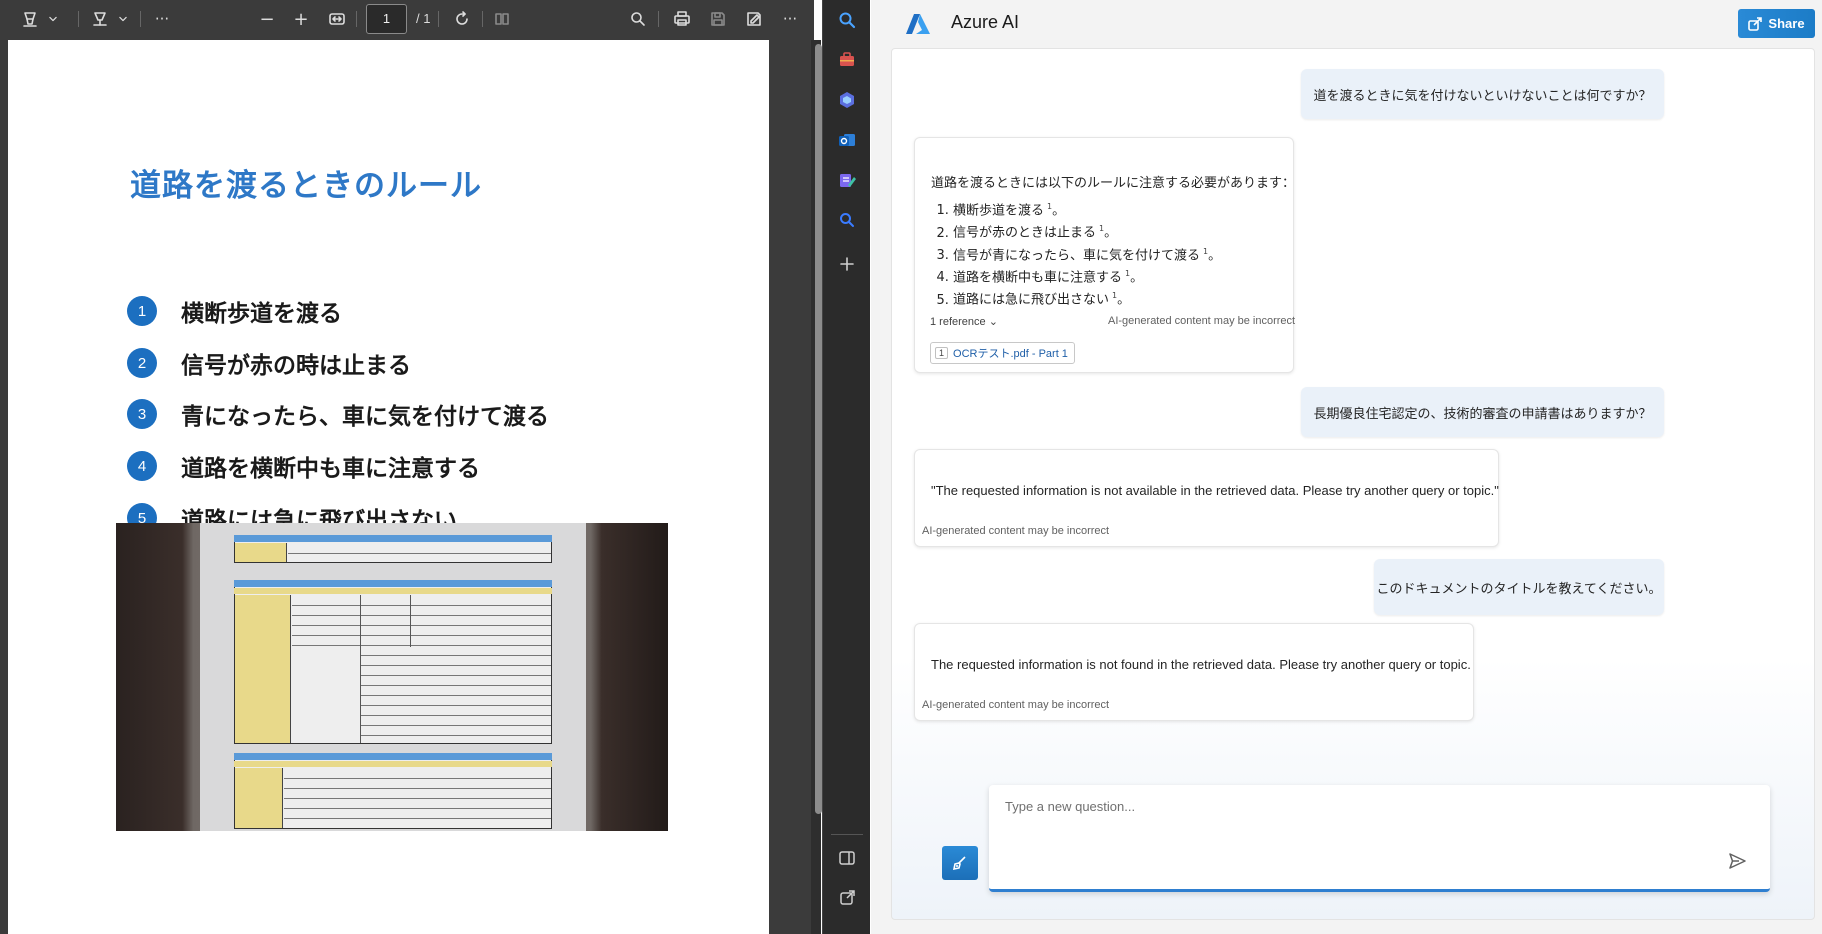  Describe the element at coordinates (162, 19) in the screenshot. I see `more-tools-icon: ···` at that location.